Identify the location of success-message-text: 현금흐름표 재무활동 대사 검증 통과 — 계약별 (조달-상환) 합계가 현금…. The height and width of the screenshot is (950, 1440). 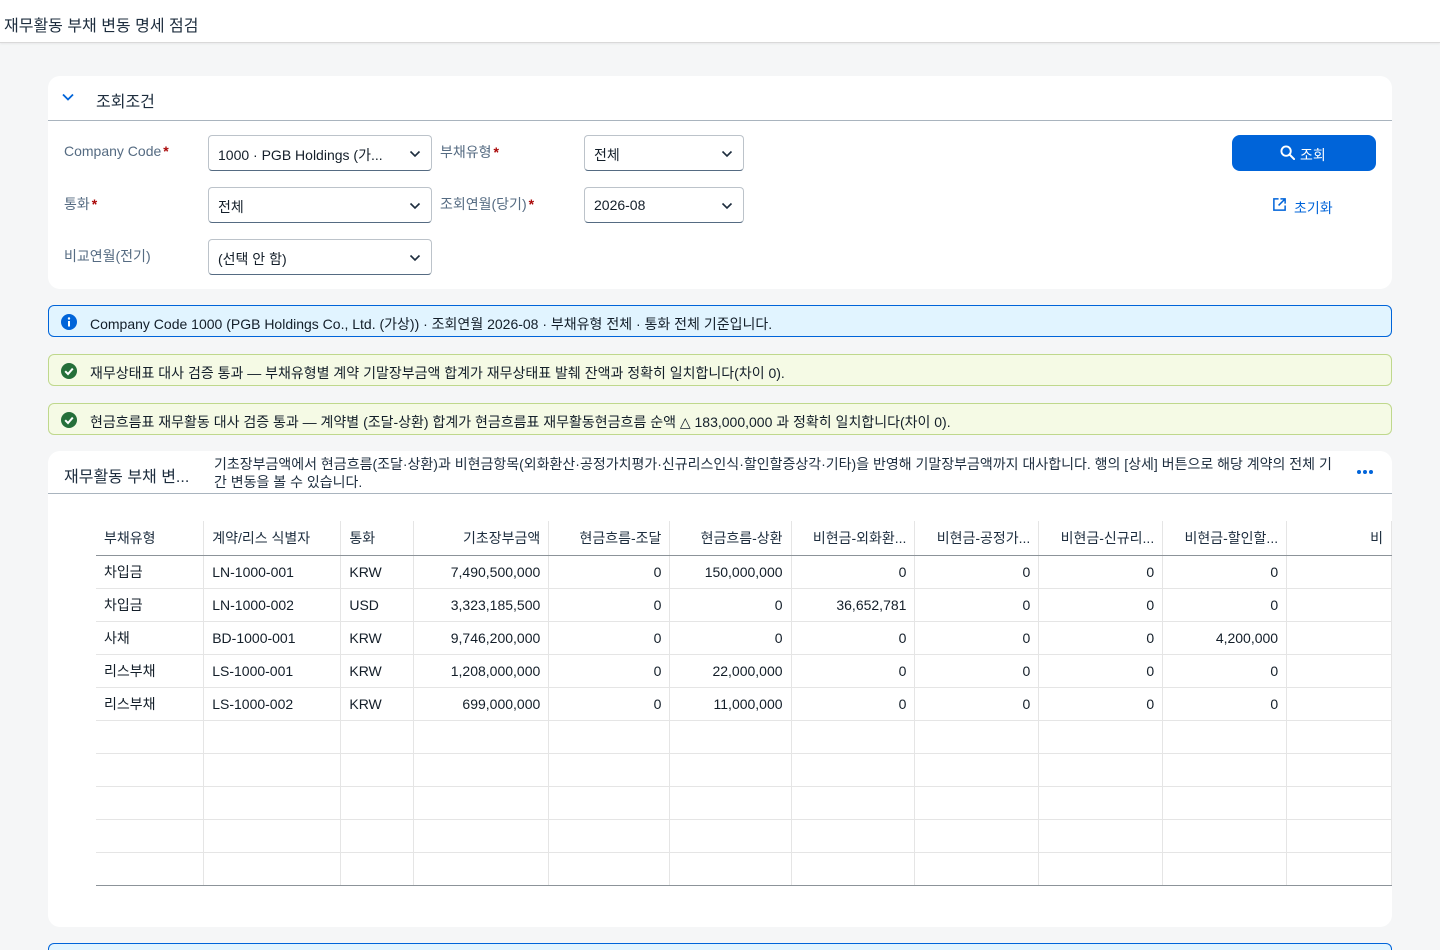
(520, 422).